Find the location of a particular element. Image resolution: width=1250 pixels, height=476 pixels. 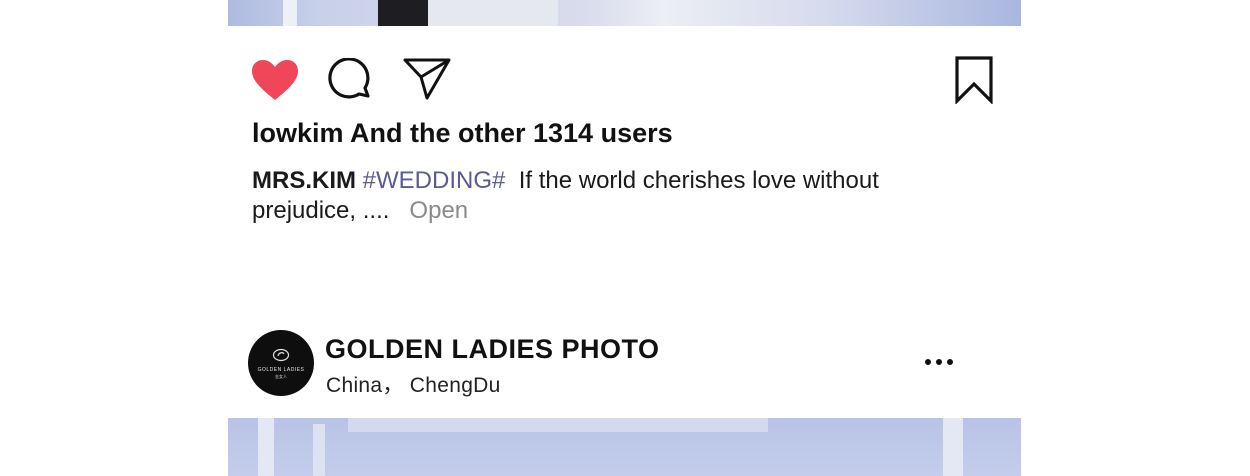

likes-count: lowkim And the other 1314 users is located at coordinates (462, 133).